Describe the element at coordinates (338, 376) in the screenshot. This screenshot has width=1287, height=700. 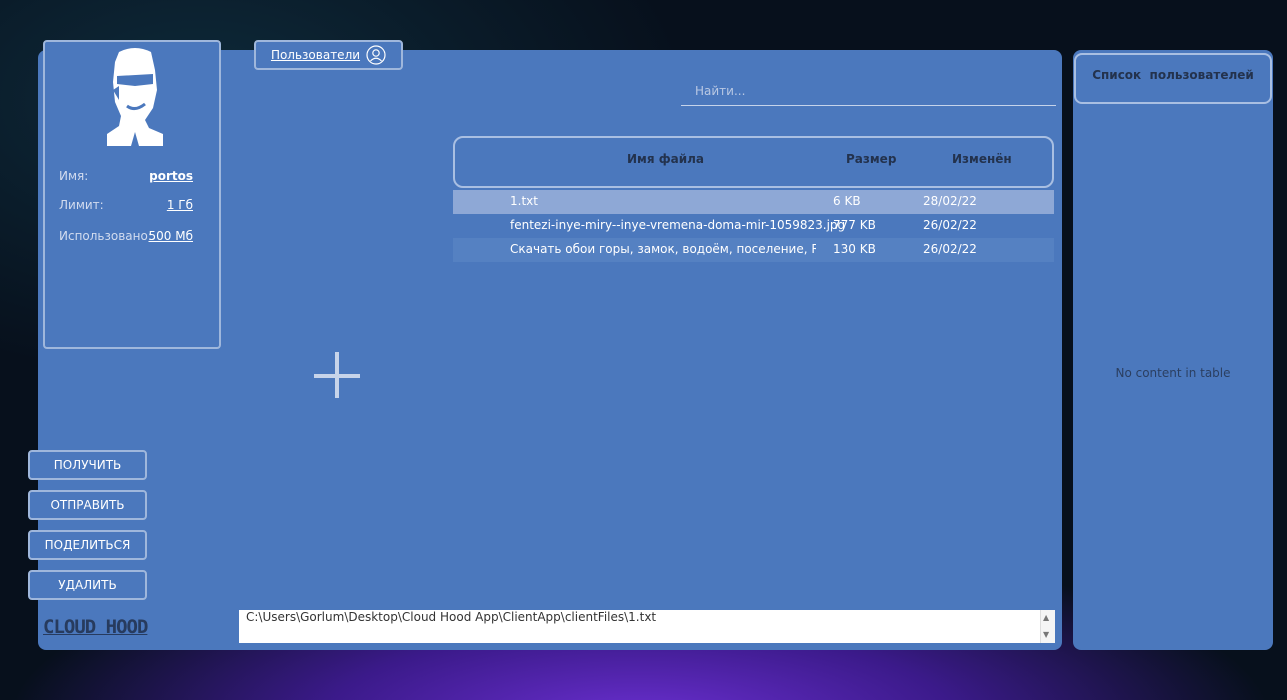
I see `add-file-plus-icon` at that location.